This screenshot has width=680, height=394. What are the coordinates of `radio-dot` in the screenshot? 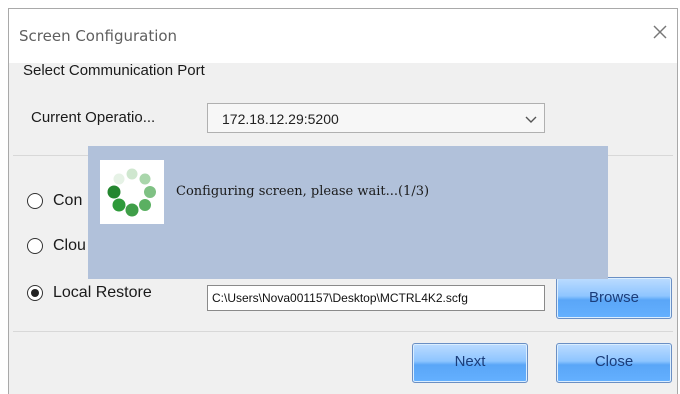 It's located at (35, 293).